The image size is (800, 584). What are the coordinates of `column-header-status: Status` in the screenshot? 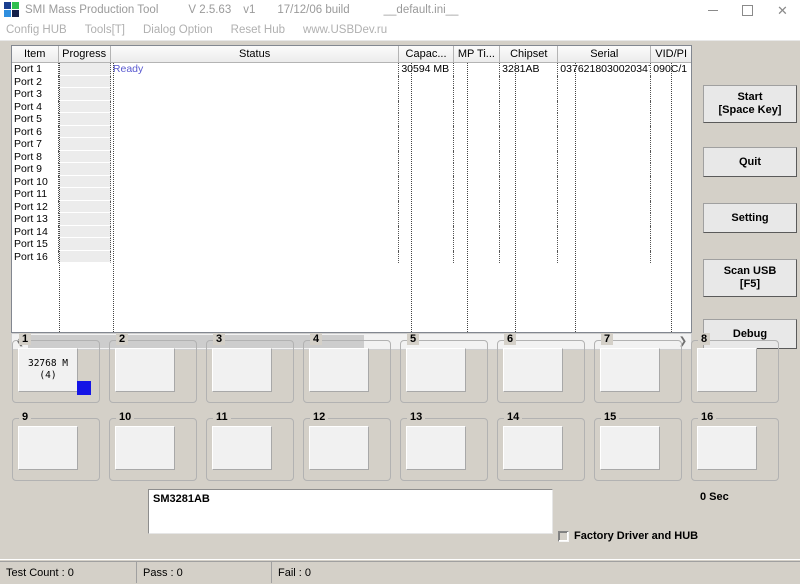 It's located at (255, 54).